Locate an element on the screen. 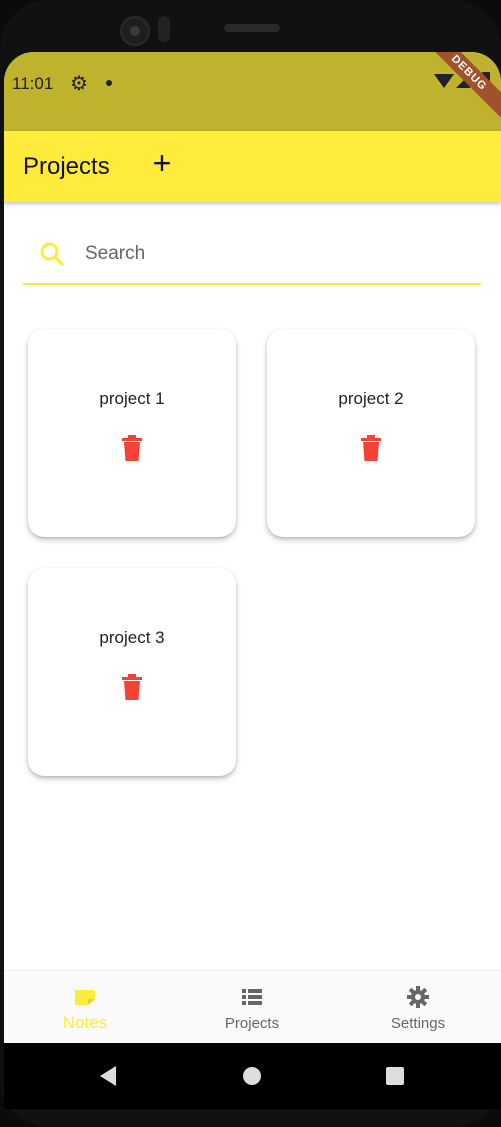 This screenshot has width=501, height=1127. earpiece-speaker is located at coordinates (252, 28).